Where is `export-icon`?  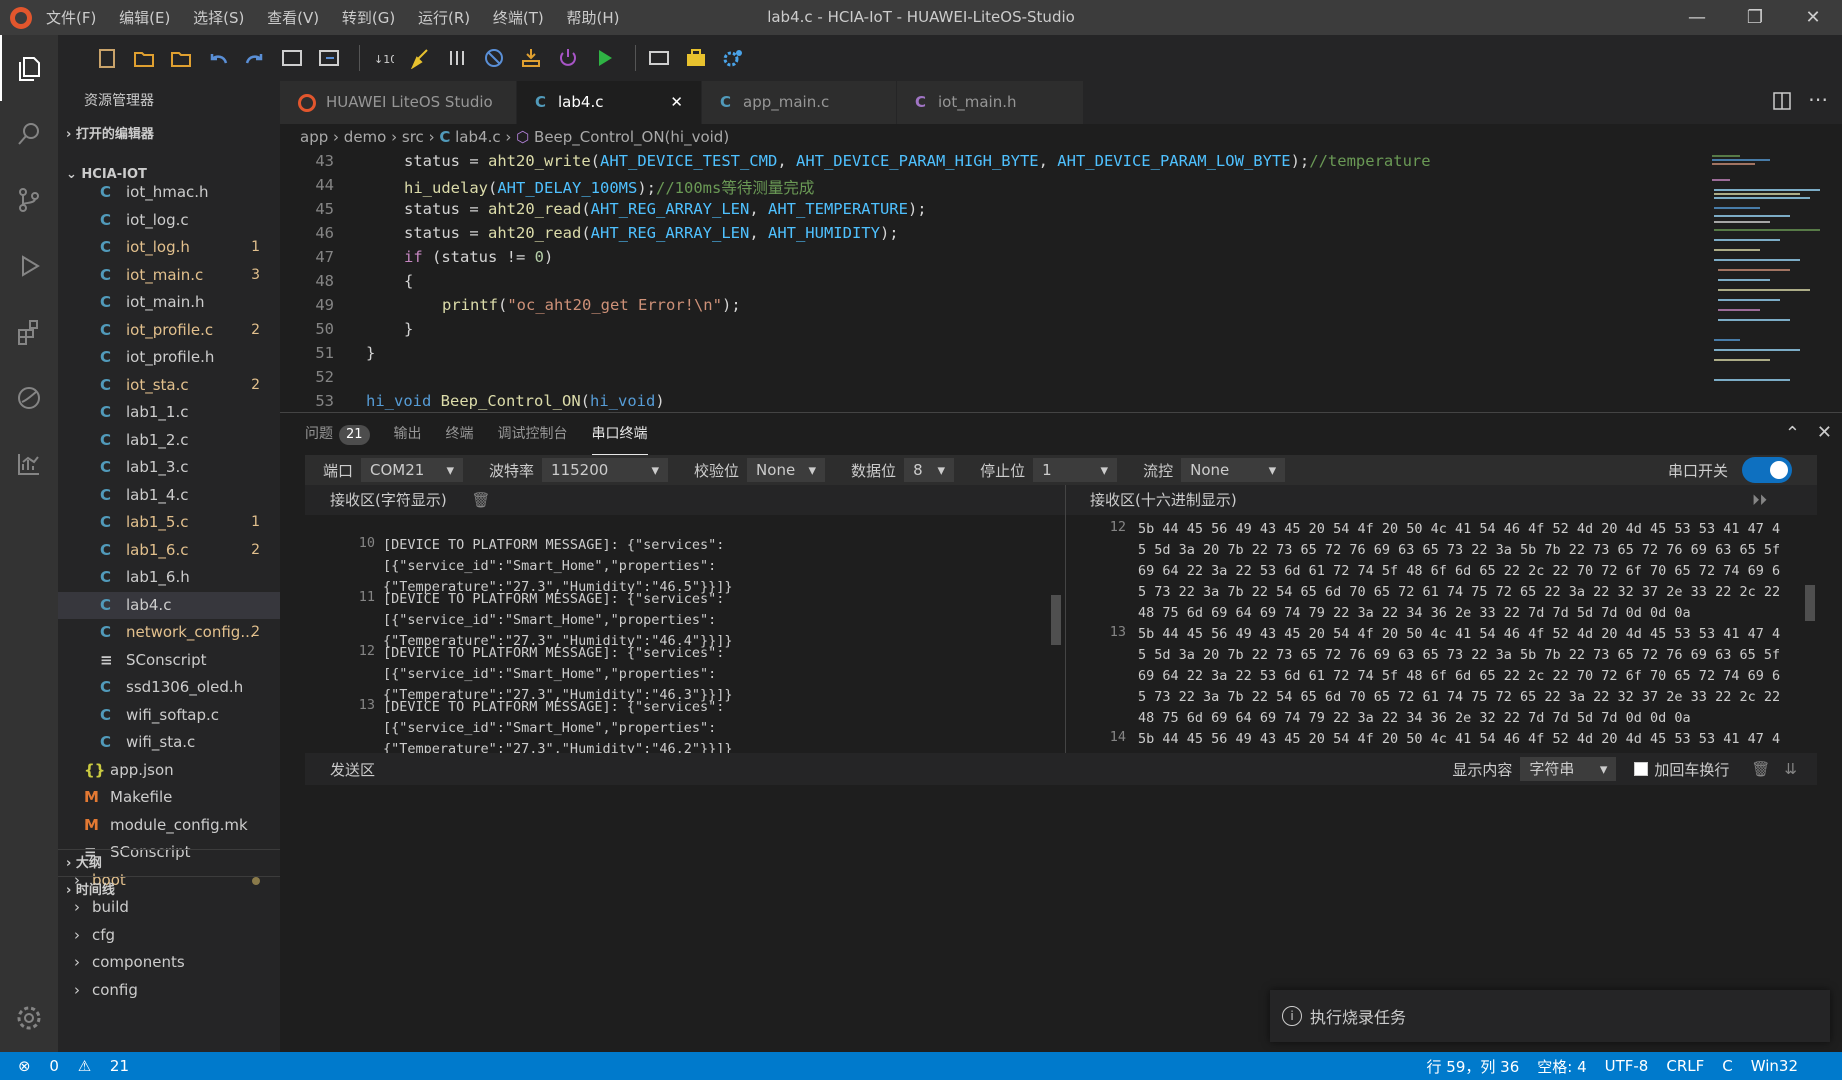
export-icon is located at coordinates (329, 58).